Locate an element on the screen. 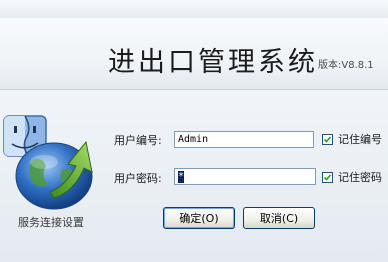 Image resolution: width=388 pixels, height=262 pixels. user-id-input: Admin is located at coordinates (244, 139).